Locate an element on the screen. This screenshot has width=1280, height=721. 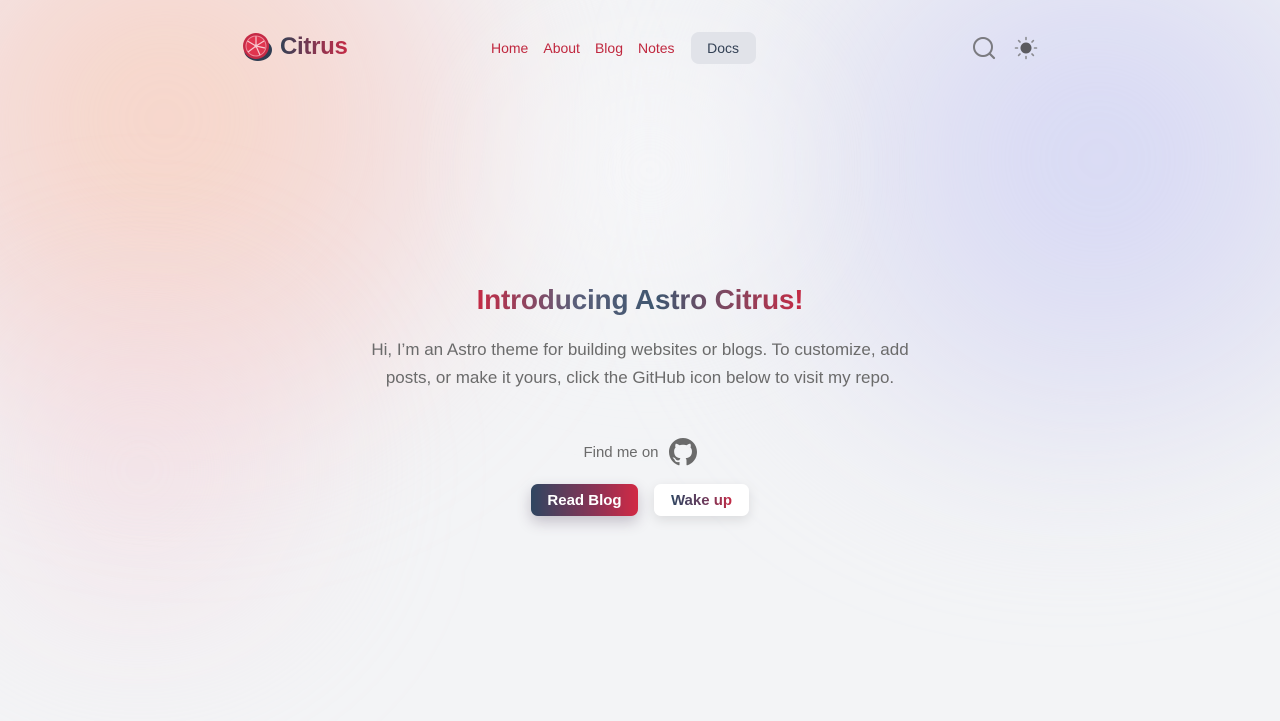
github-link is located at coordinates (682, 452).